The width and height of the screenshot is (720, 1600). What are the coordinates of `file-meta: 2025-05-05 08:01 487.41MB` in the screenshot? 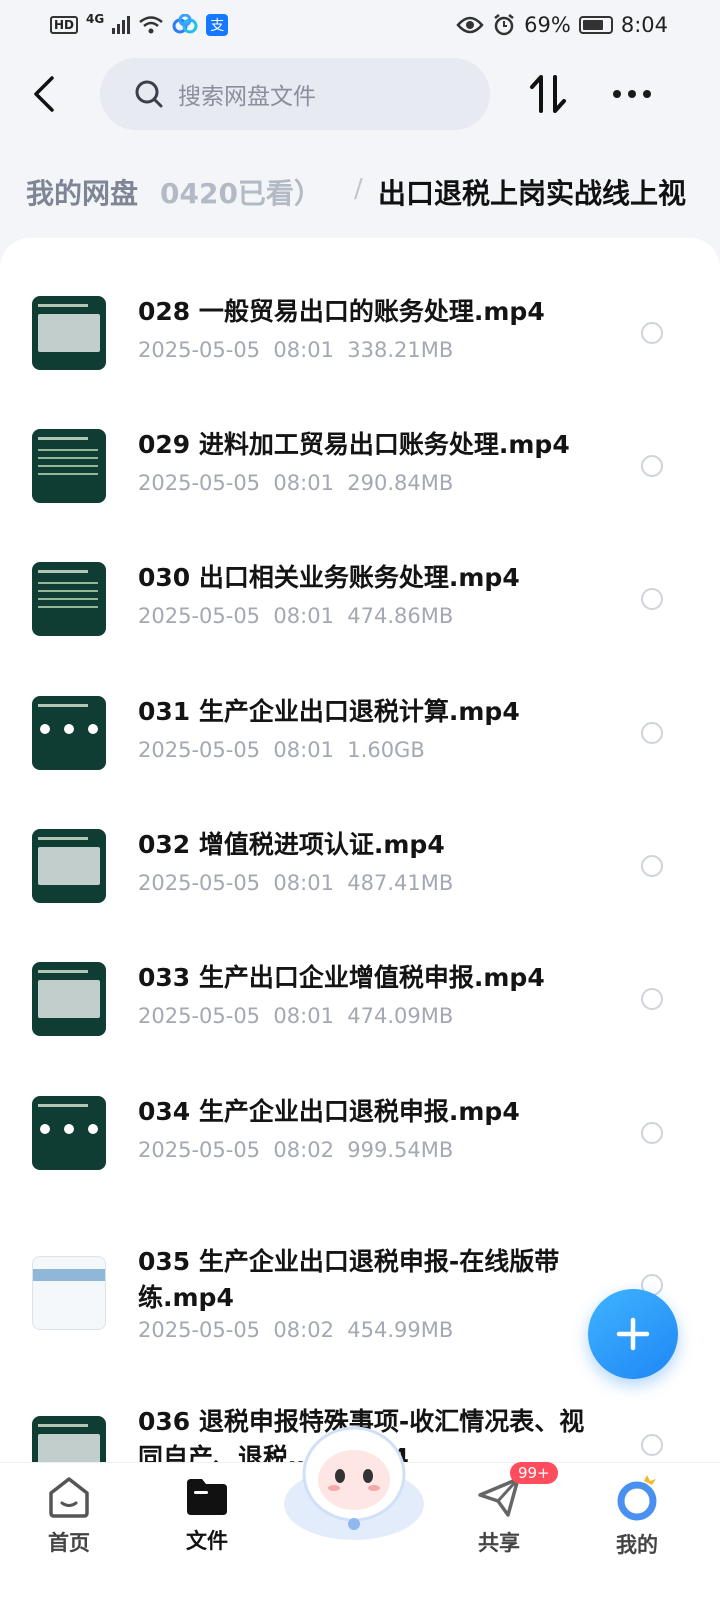 It's located at (295, 883).